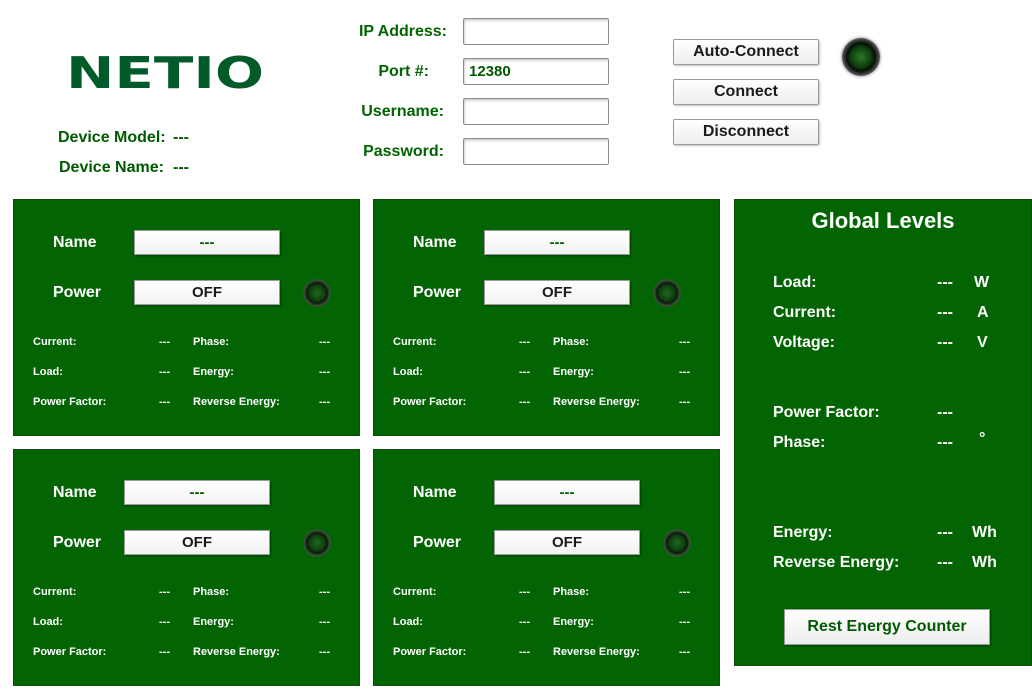 Image resolution: width=1032 pixels, height=691 pixels. Describe the element at coordinates (746, 132) in the screenshot. I see `disconnect-button: Disconnect` at that location.